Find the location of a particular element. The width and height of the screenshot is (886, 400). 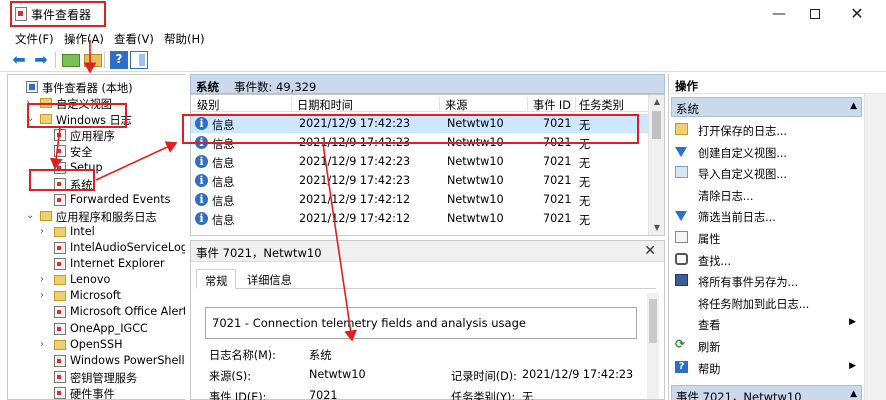

cell-source: Netwtw10 is located at coordinates (475, 123).